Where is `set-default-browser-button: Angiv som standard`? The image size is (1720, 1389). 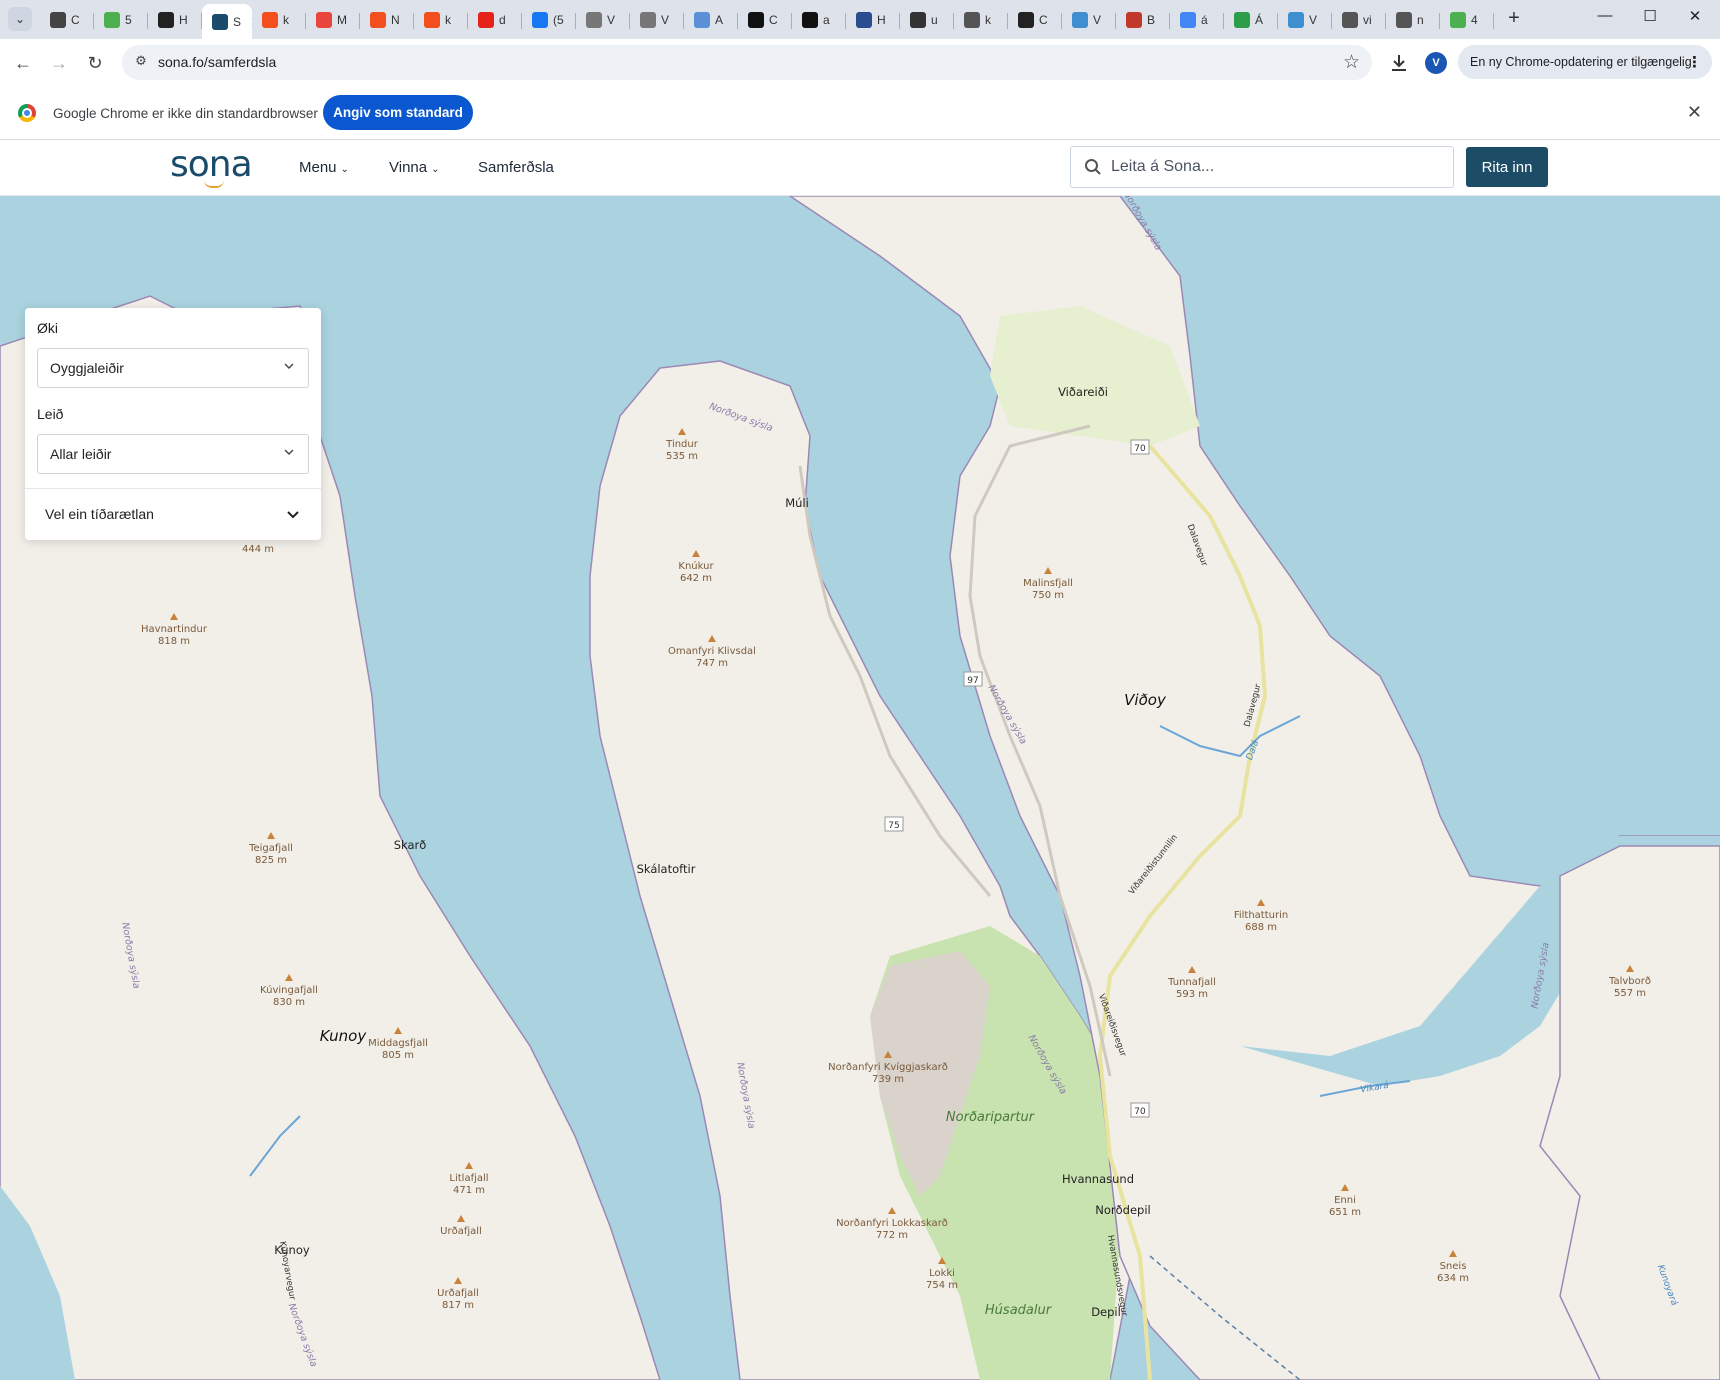
set-default-browser-button: Angiv som standard is located at coordinates (398, 112).